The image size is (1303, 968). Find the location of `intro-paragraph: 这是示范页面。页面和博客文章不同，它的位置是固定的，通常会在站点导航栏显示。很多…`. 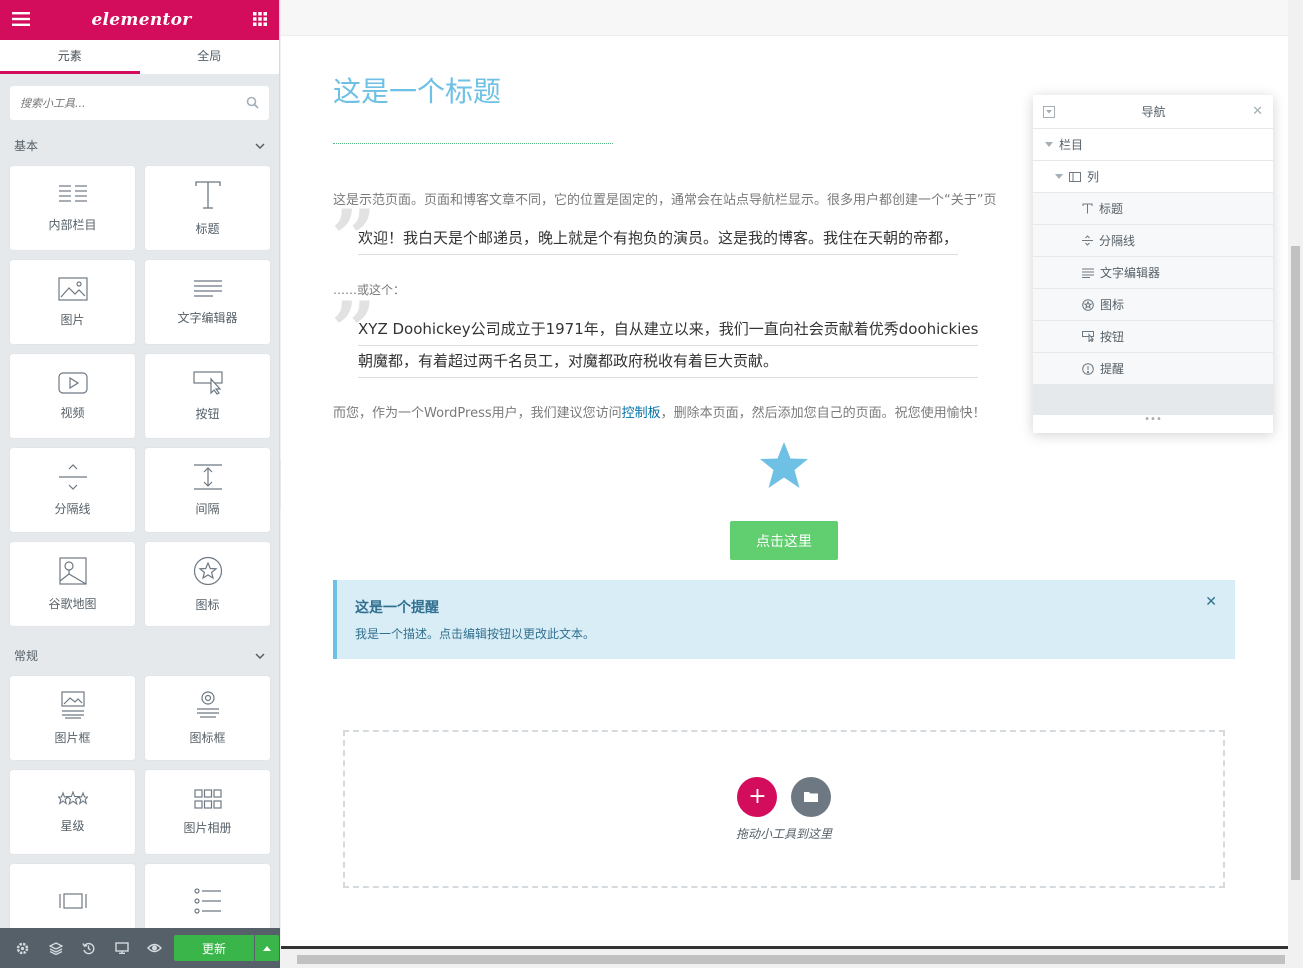

intro-paragraph: 这是示范页面。页面和博客文章不同，它的位置是固定的，通常会在站点导航栏显示。很多… is located at coordinates (664, 198).